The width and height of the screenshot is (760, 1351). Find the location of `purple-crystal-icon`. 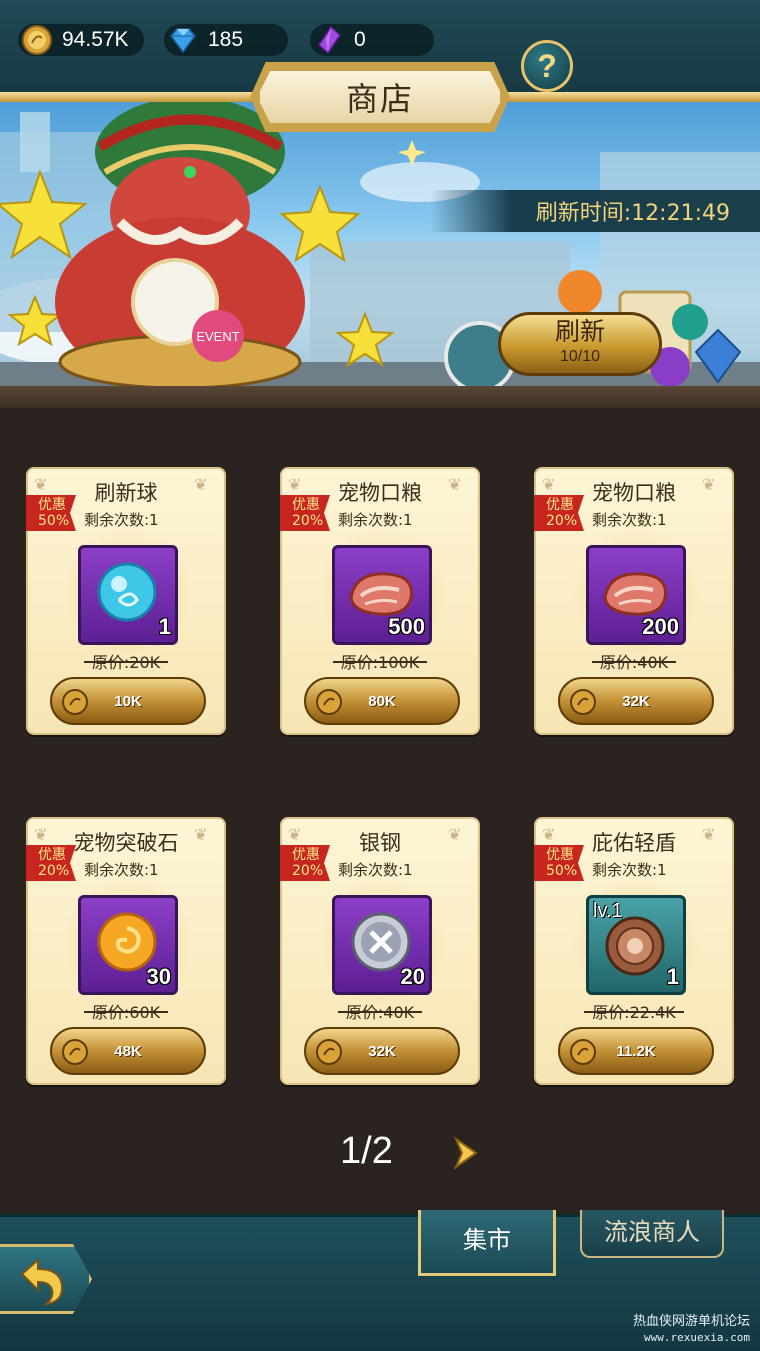

purple-crystal-icon is located at coordinates (329, 40).